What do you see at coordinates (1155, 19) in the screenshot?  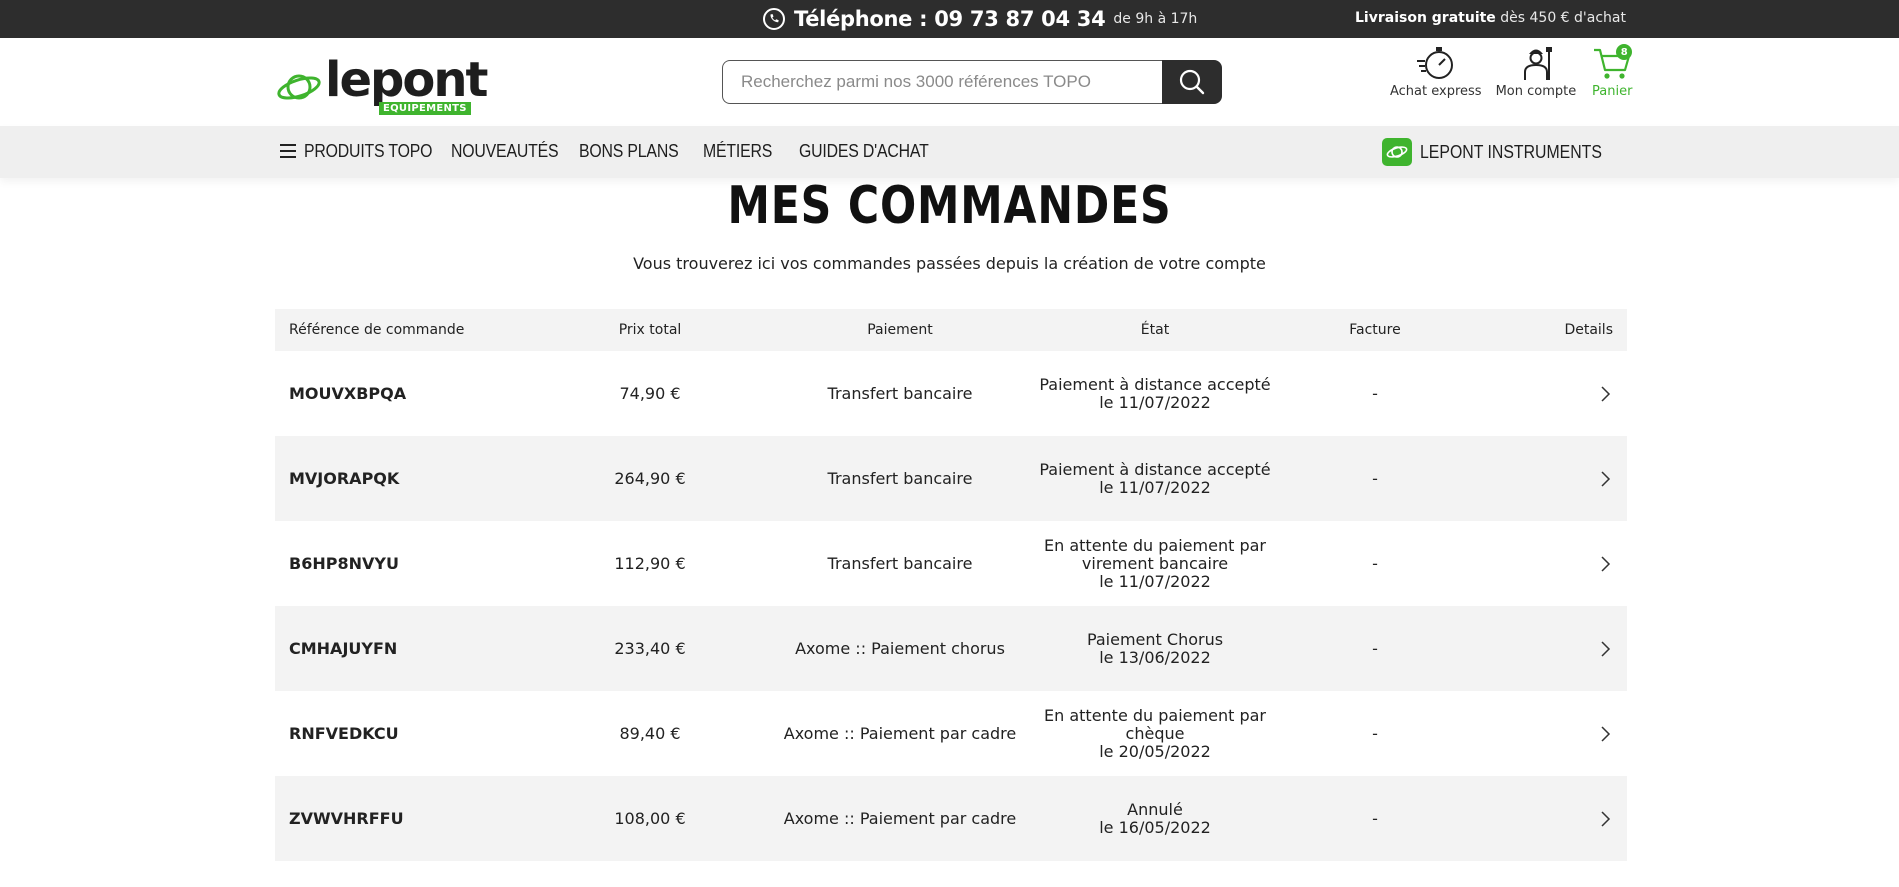 I see `opening-hours: de 9h à 17h` at bounding box center [1155, 19].